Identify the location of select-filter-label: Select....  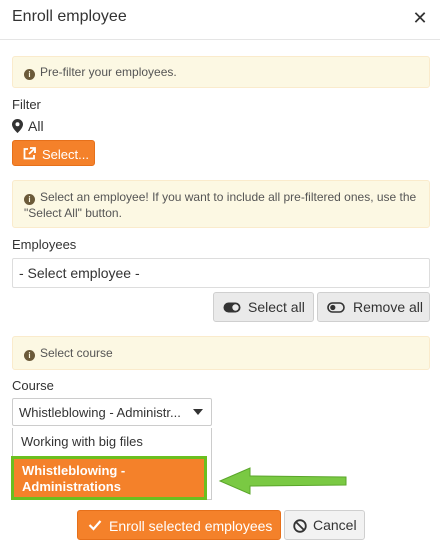
(65, 154).